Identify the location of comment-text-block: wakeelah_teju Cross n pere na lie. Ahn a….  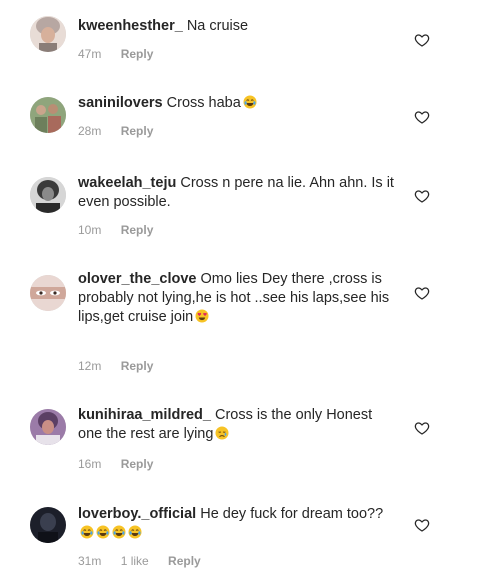
(237, 193).